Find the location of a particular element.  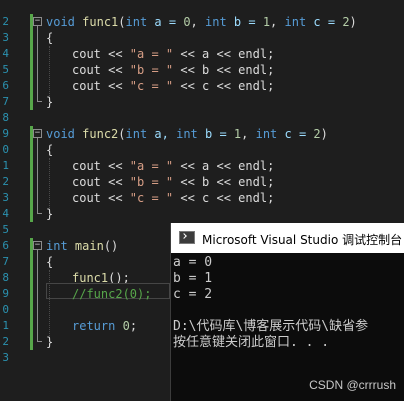

console-app-icon is located at coordinates (187, 237).